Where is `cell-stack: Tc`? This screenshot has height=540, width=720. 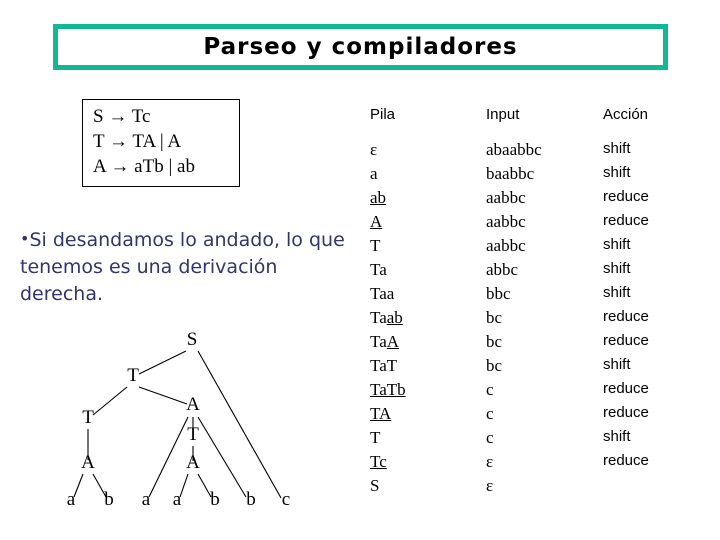 cell-stack: Tc is located at coordinates (378, 462).